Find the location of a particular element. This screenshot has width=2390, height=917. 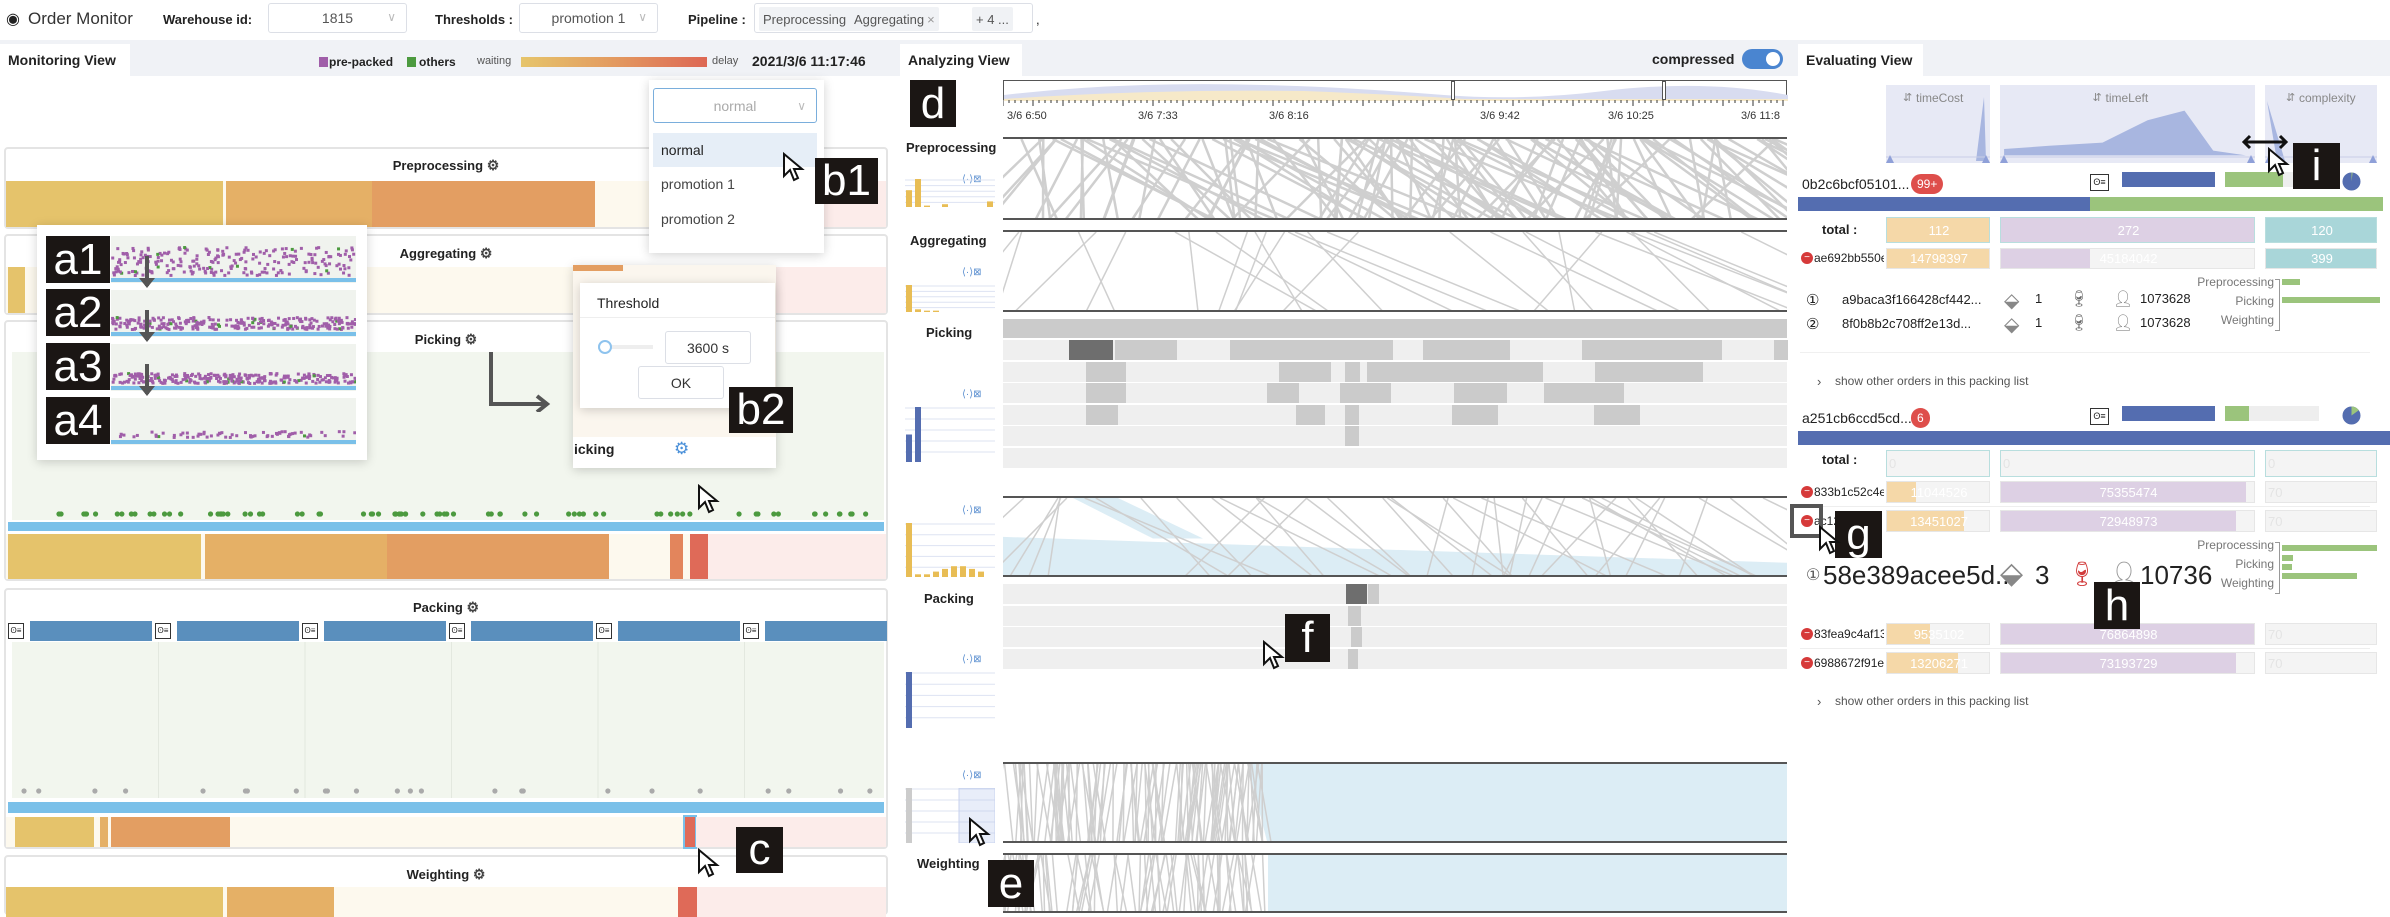

order-id: 6988672f91ee is located at coordinates (1849, 663).